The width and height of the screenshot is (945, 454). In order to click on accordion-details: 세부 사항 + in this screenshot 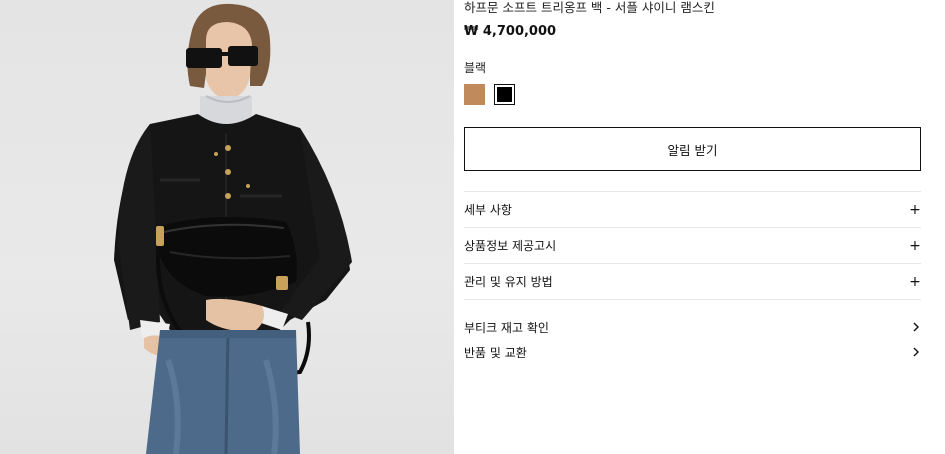, I will do `click(692, 209)`.